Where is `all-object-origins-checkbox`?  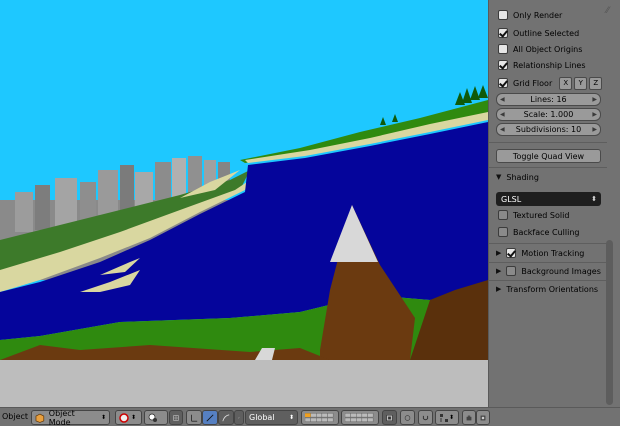
all-object-origins-checkbox is located at coordinates (503, 49).